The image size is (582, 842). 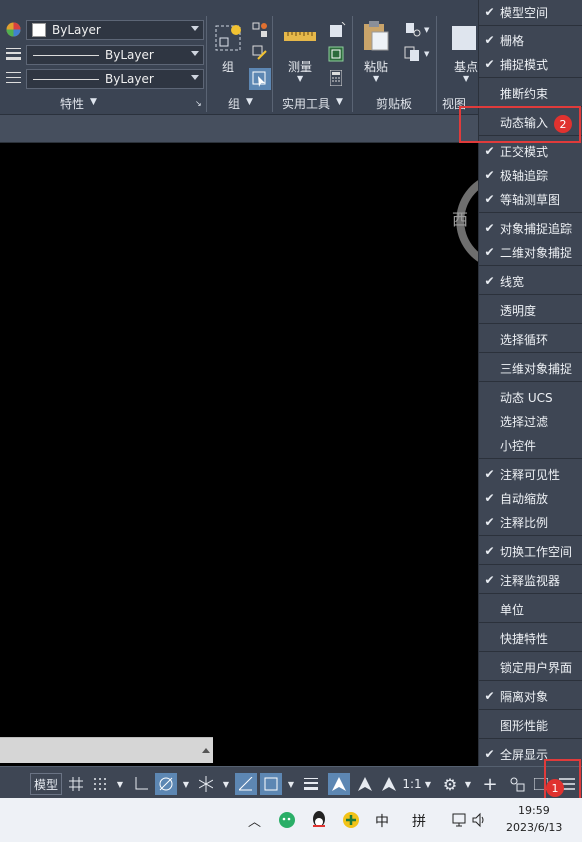 What do you see at coordinates (530, 339) in the screenshot?
I see `menu-item: 选择循环` at bounding box center [530, 339].